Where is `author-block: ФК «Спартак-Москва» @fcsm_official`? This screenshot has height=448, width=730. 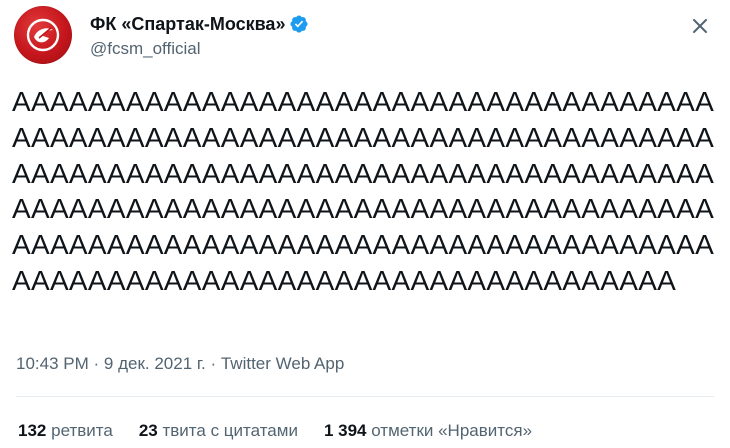
author-block: ФК «Спартак-Москва» @fcsm_official is located at coordinates (199, 36).